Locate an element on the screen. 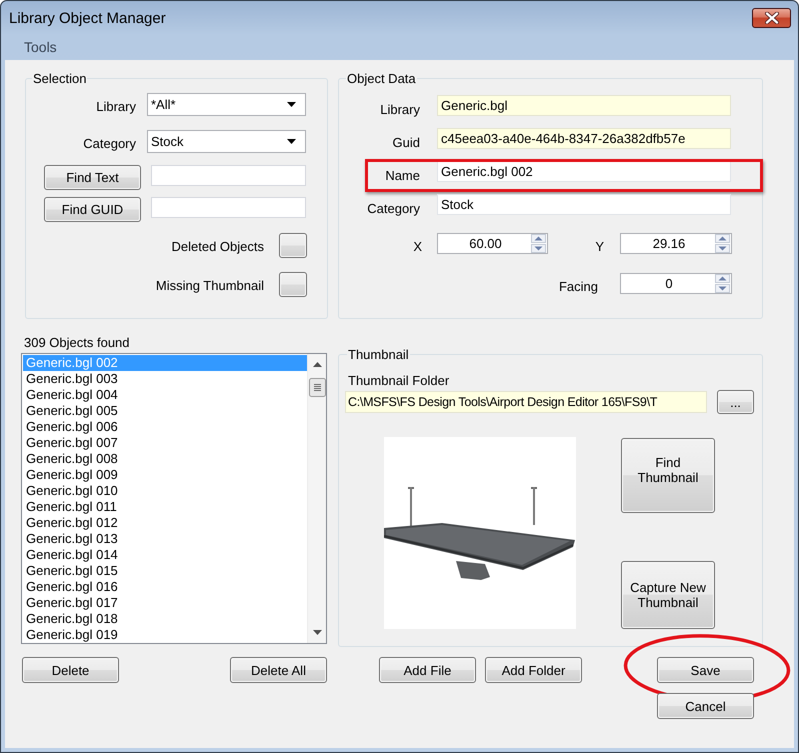  list-item: Generic.bgl 011 is located at coordinates (165, 507).